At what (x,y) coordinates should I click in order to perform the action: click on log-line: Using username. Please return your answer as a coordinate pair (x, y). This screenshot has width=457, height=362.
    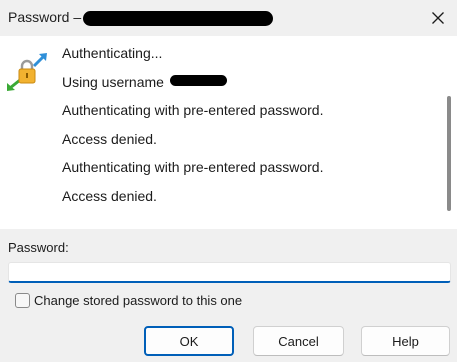
    Looking at the image, I should click on (192, 86).